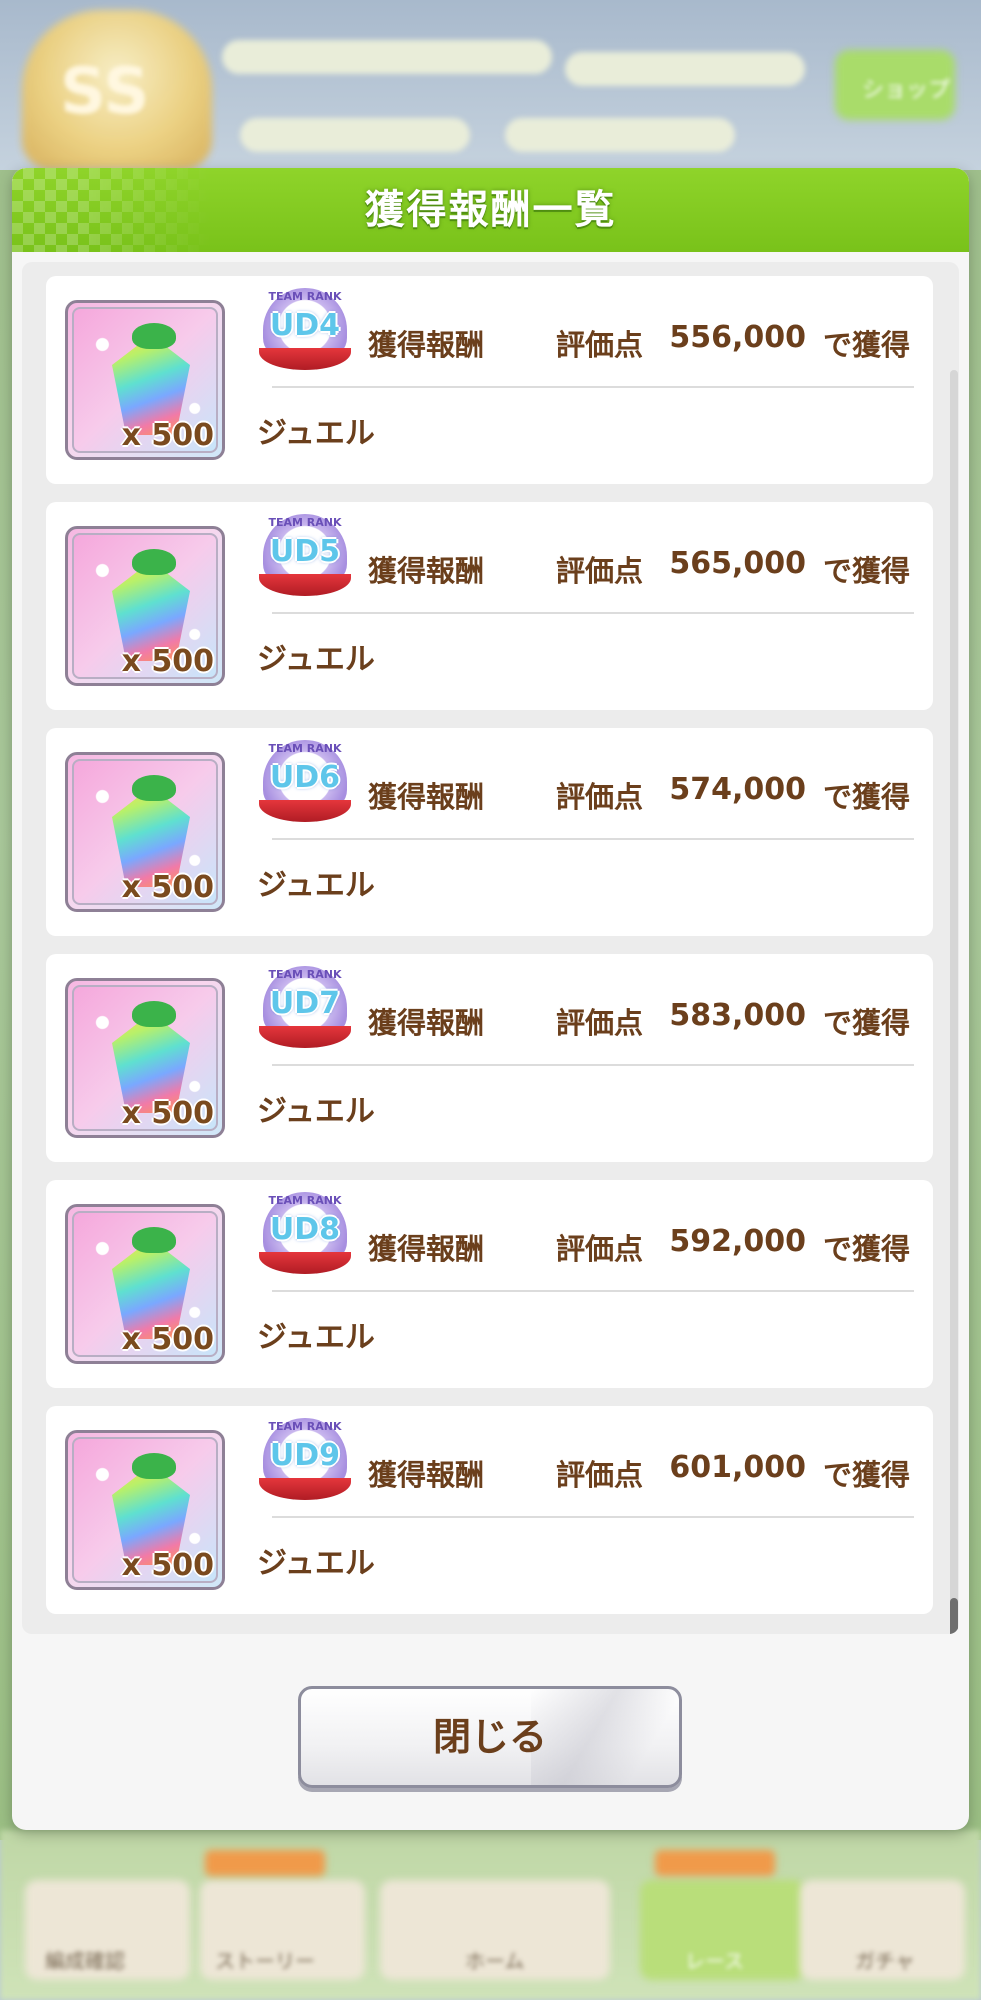 The width and height of the screenshot is (981, 2000). What do you see at coordinates (387, 57) in the screenshot?
I see `progress-bar` at bounding box center [387, 57].